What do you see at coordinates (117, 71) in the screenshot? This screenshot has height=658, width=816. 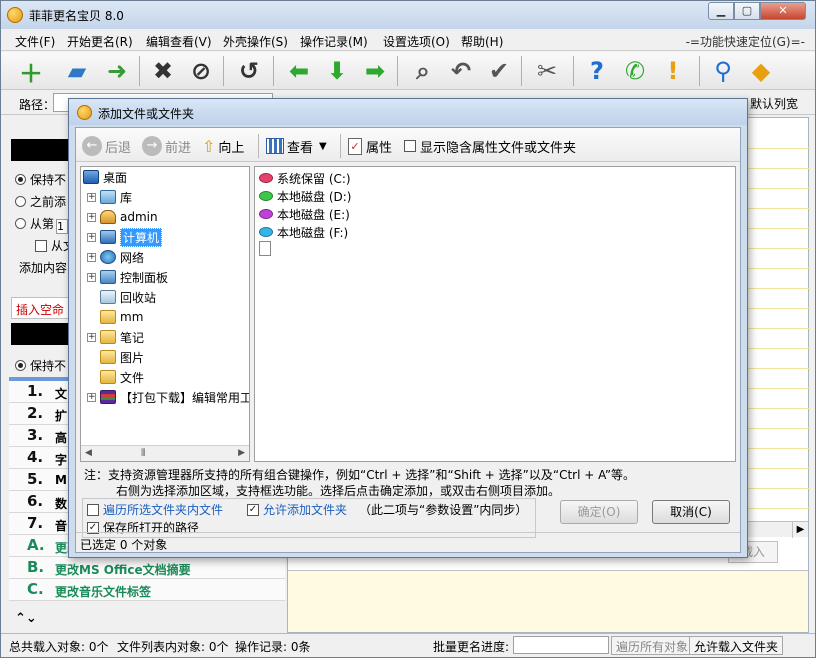 I see `import-icon: ➜` at bounding box center [117, 71].